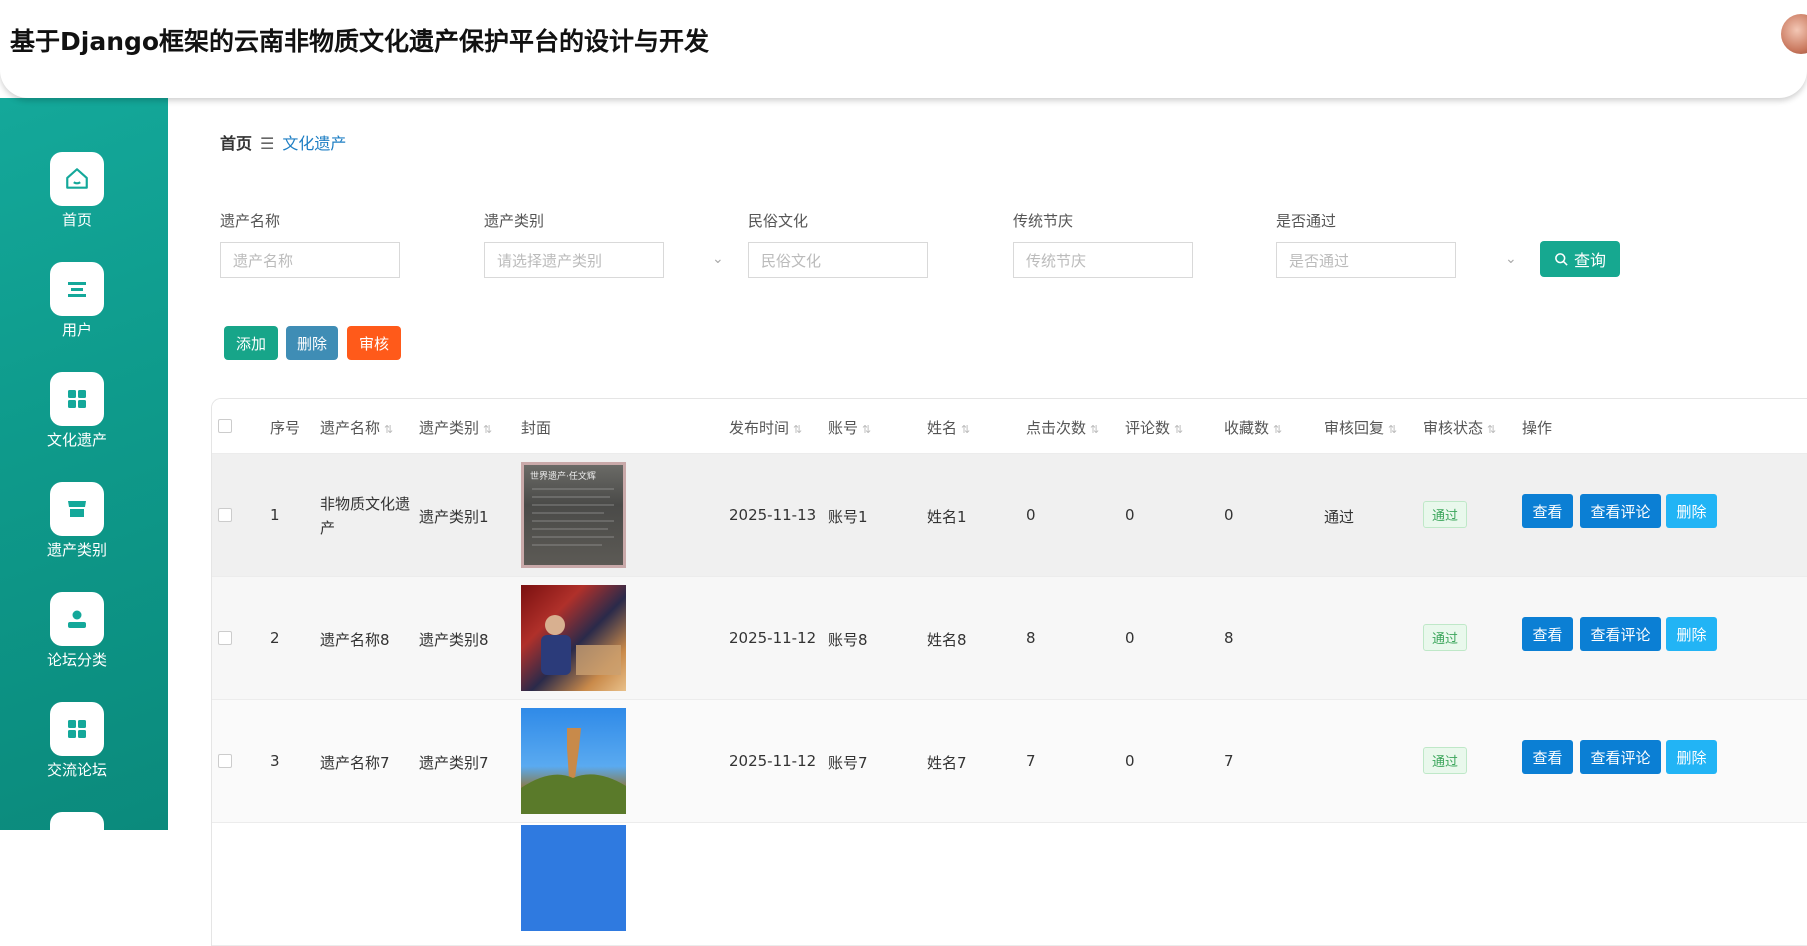 This screenshot has height=946, width=1807. I want to click on sidebar-item-users: 用户, so click(77, 301).